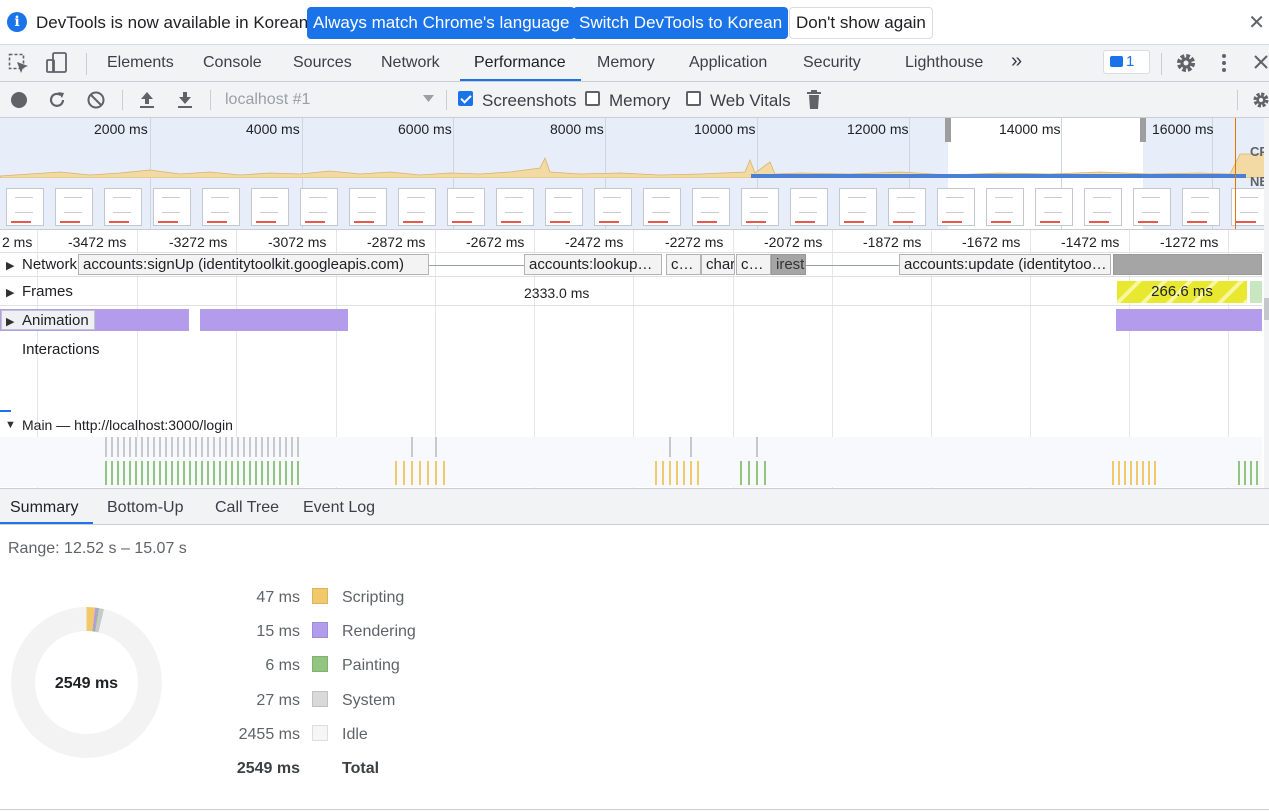  What do you see at coordinates (1256, 292) in the screenshot?
I see `frame-block-green` at bounding box center [1256, 292].